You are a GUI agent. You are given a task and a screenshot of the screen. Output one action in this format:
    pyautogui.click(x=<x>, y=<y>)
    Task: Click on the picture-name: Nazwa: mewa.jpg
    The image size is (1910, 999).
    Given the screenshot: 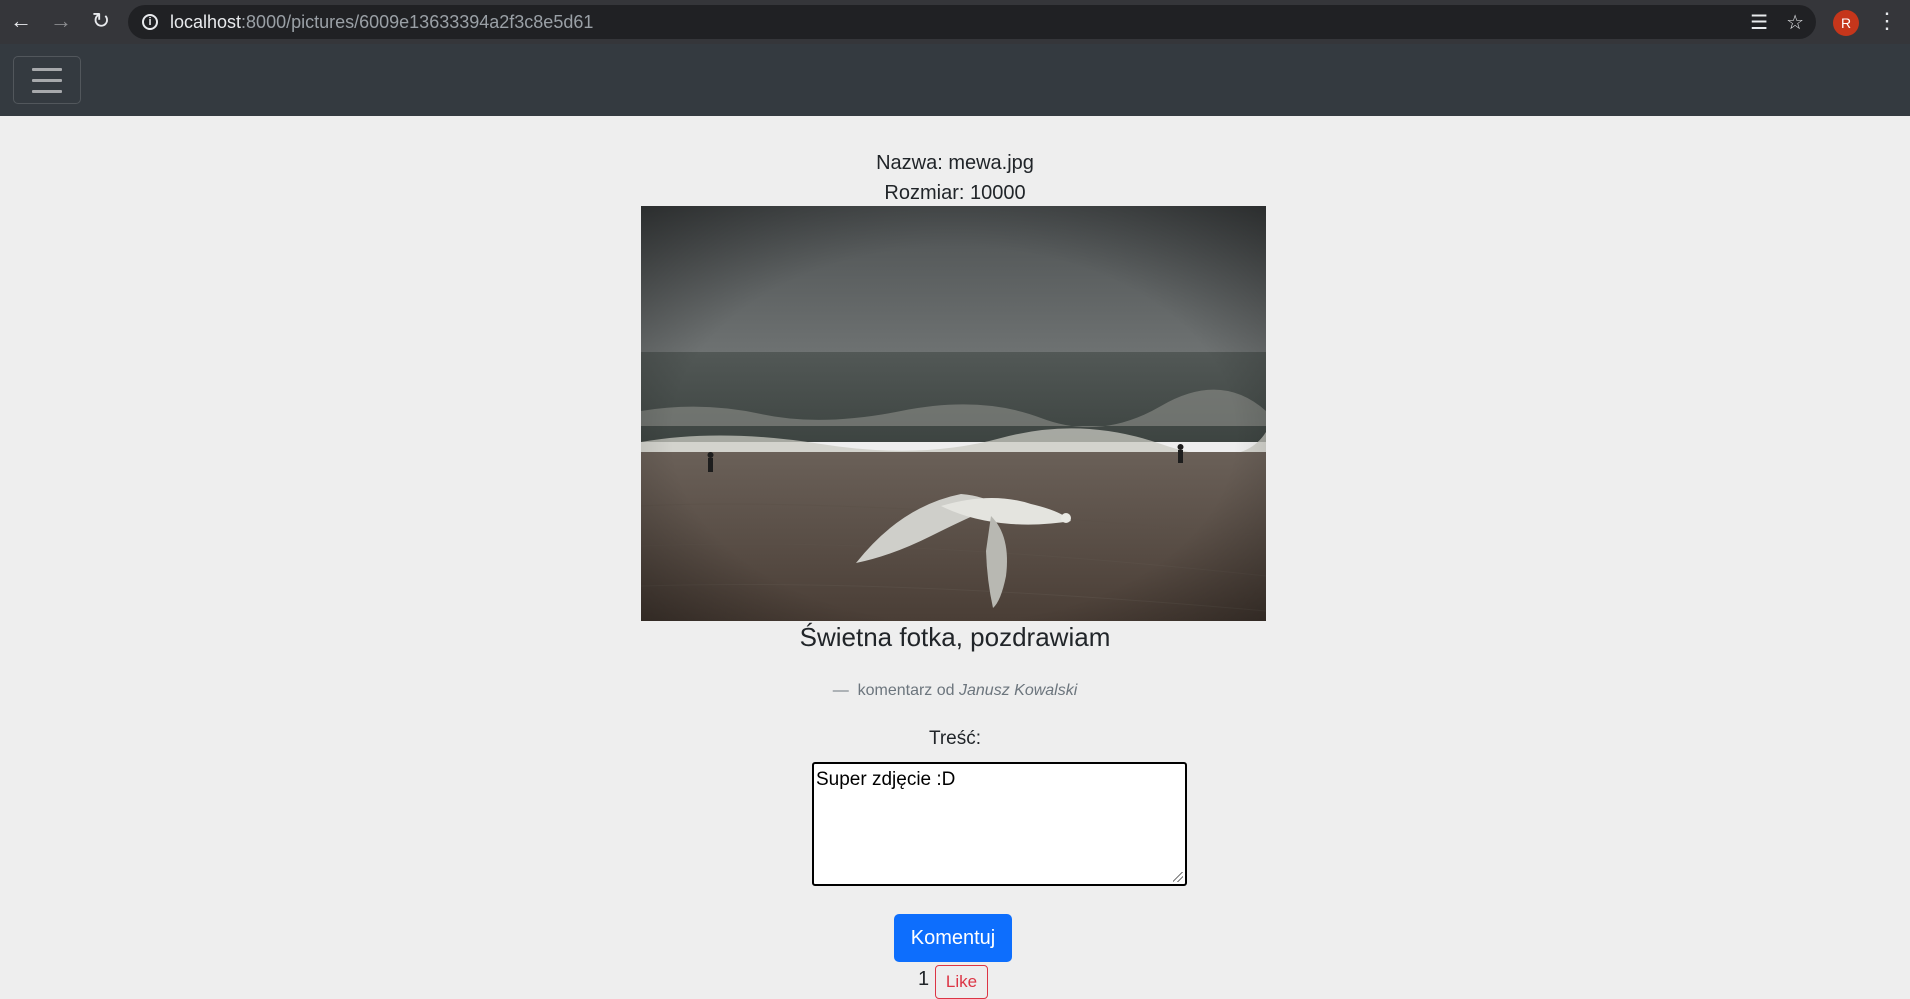 What is the action you would take?
    pyautogui.click(x=955, y=163)
    